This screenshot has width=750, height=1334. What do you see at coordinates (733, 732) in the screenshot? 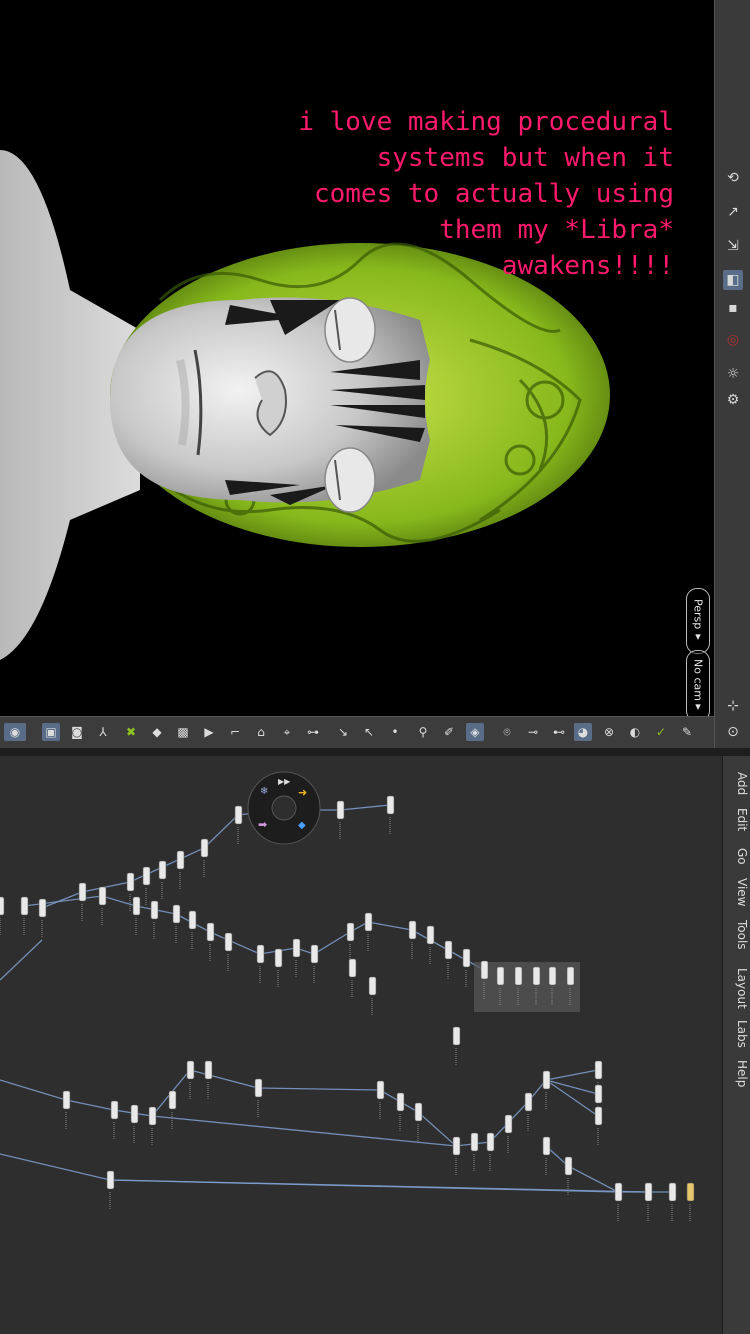
I see `help-icon: ⊙` at bounding box center [733, 732].